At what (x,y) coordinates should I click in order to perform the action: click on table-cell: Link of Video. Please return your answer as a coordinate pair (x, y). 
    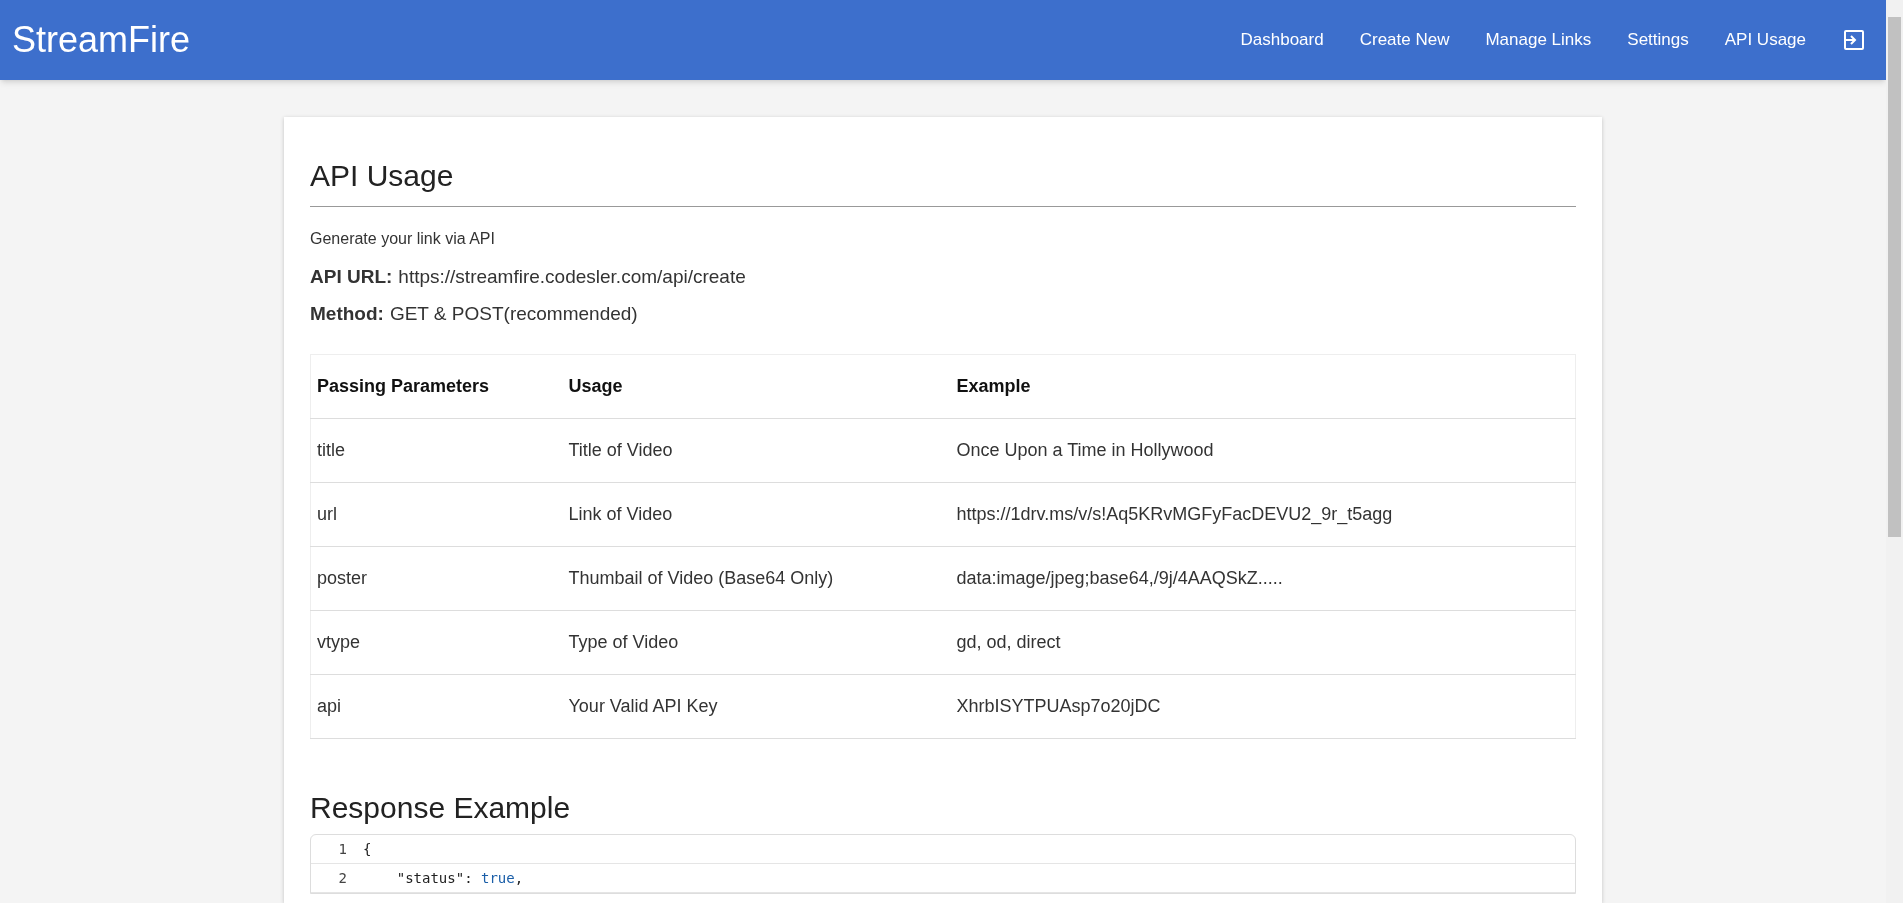
    Looking at the image, I should click on (756, 514).